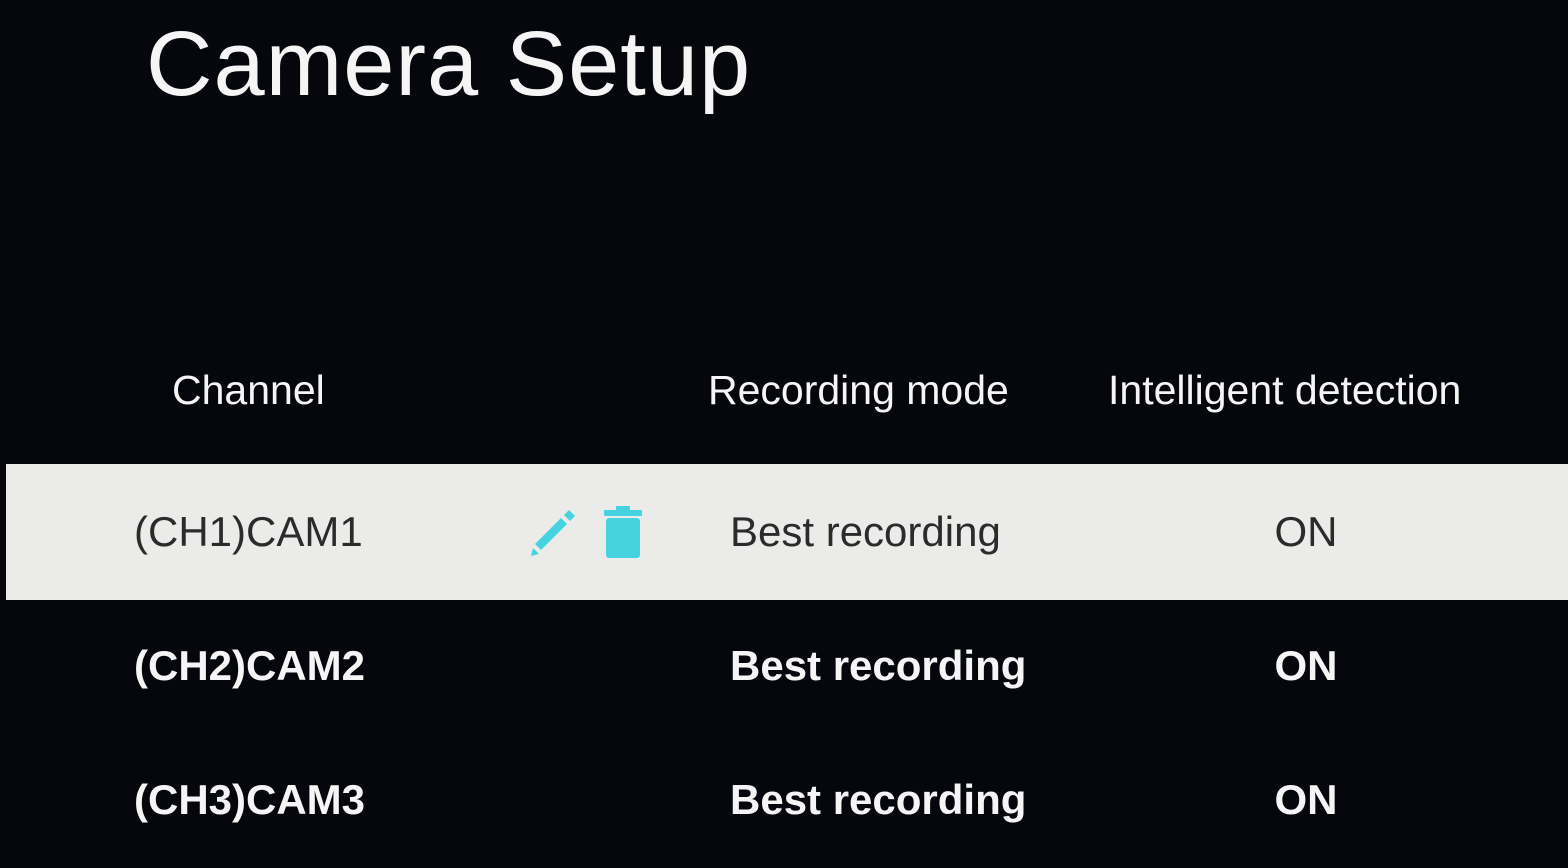 Image resolution: width=1568 pixels, height=868 pixels. I want to click on delete-button, so click(623, 532).